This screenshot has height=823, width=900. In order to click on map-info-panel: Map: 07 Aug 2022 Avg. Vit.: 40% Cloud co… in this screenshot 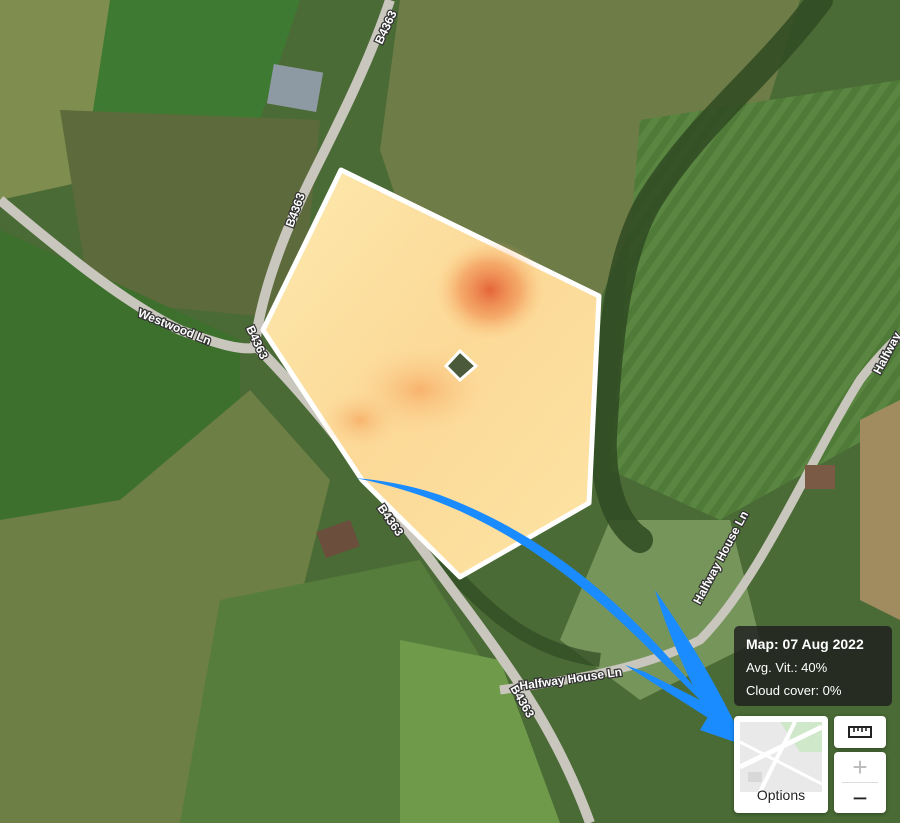, I will do `click(813, 666)`.